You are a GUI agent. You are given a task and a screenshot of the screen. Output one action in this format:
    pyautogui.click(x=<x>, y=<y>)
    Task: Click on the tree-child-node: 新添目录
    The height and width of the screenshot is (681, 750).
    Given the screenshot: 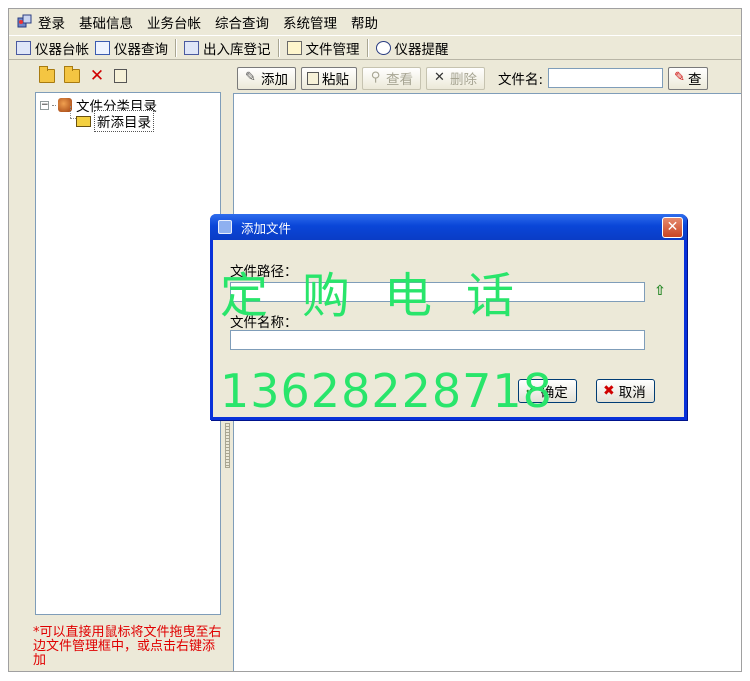 What is the action you would take?
    pyautogui.click(x=115, y=121)
    